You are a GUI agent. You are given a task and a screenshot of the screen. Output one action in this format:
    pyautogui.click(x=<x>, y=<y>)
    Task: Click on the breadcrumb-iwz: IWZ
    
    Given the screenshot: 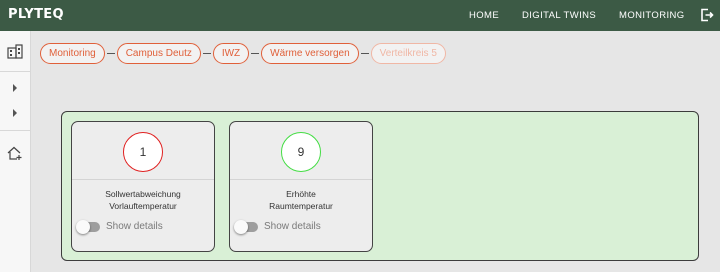 What is the action you would take?
    pyautogui.click(x=231, y=53)
    